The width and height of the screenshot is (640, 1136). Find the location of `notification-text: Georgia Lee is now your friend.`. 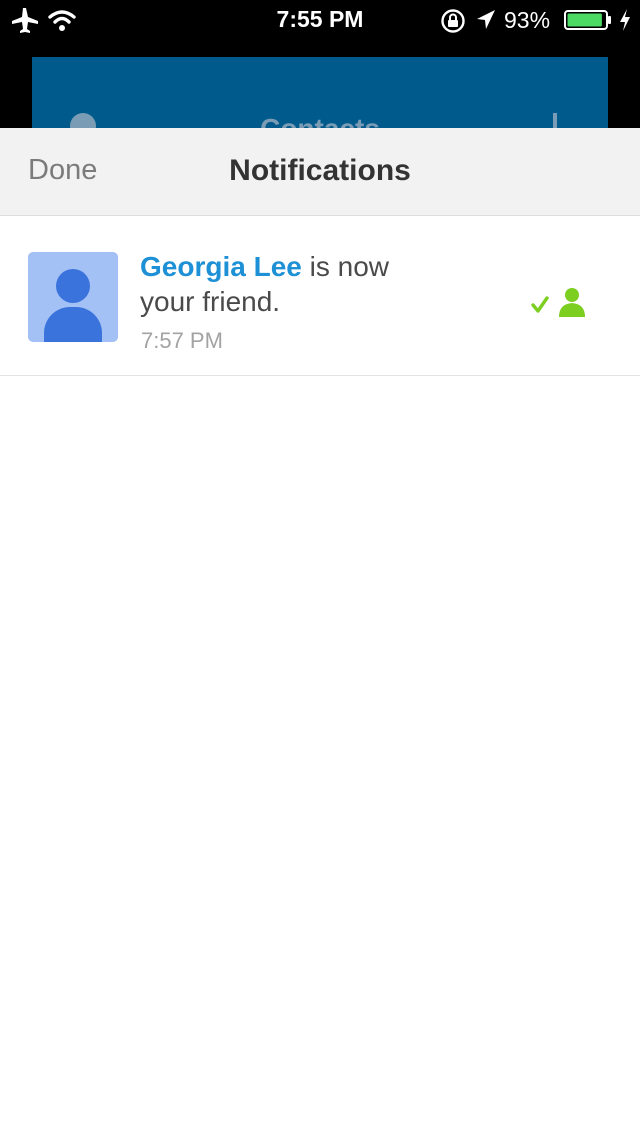

notification-text: Georgia Lee is now your friend. is located at coordinates (290, 284).